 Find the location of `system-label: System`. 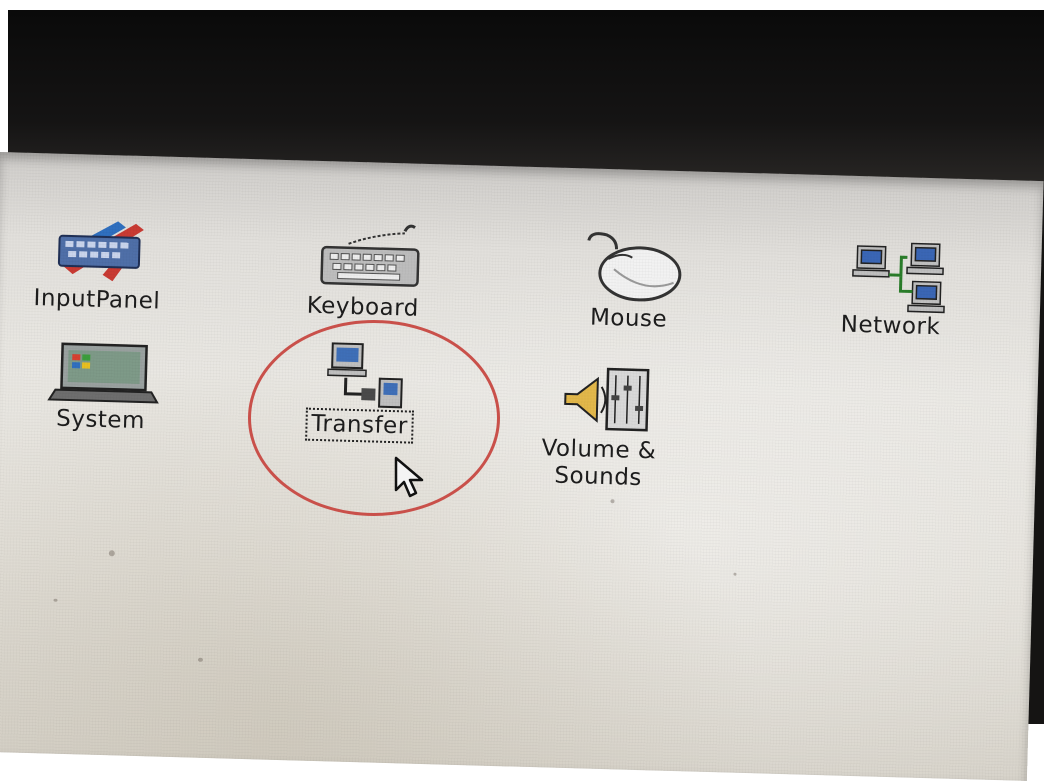

system-label: System is located at coordinates (100, 420).